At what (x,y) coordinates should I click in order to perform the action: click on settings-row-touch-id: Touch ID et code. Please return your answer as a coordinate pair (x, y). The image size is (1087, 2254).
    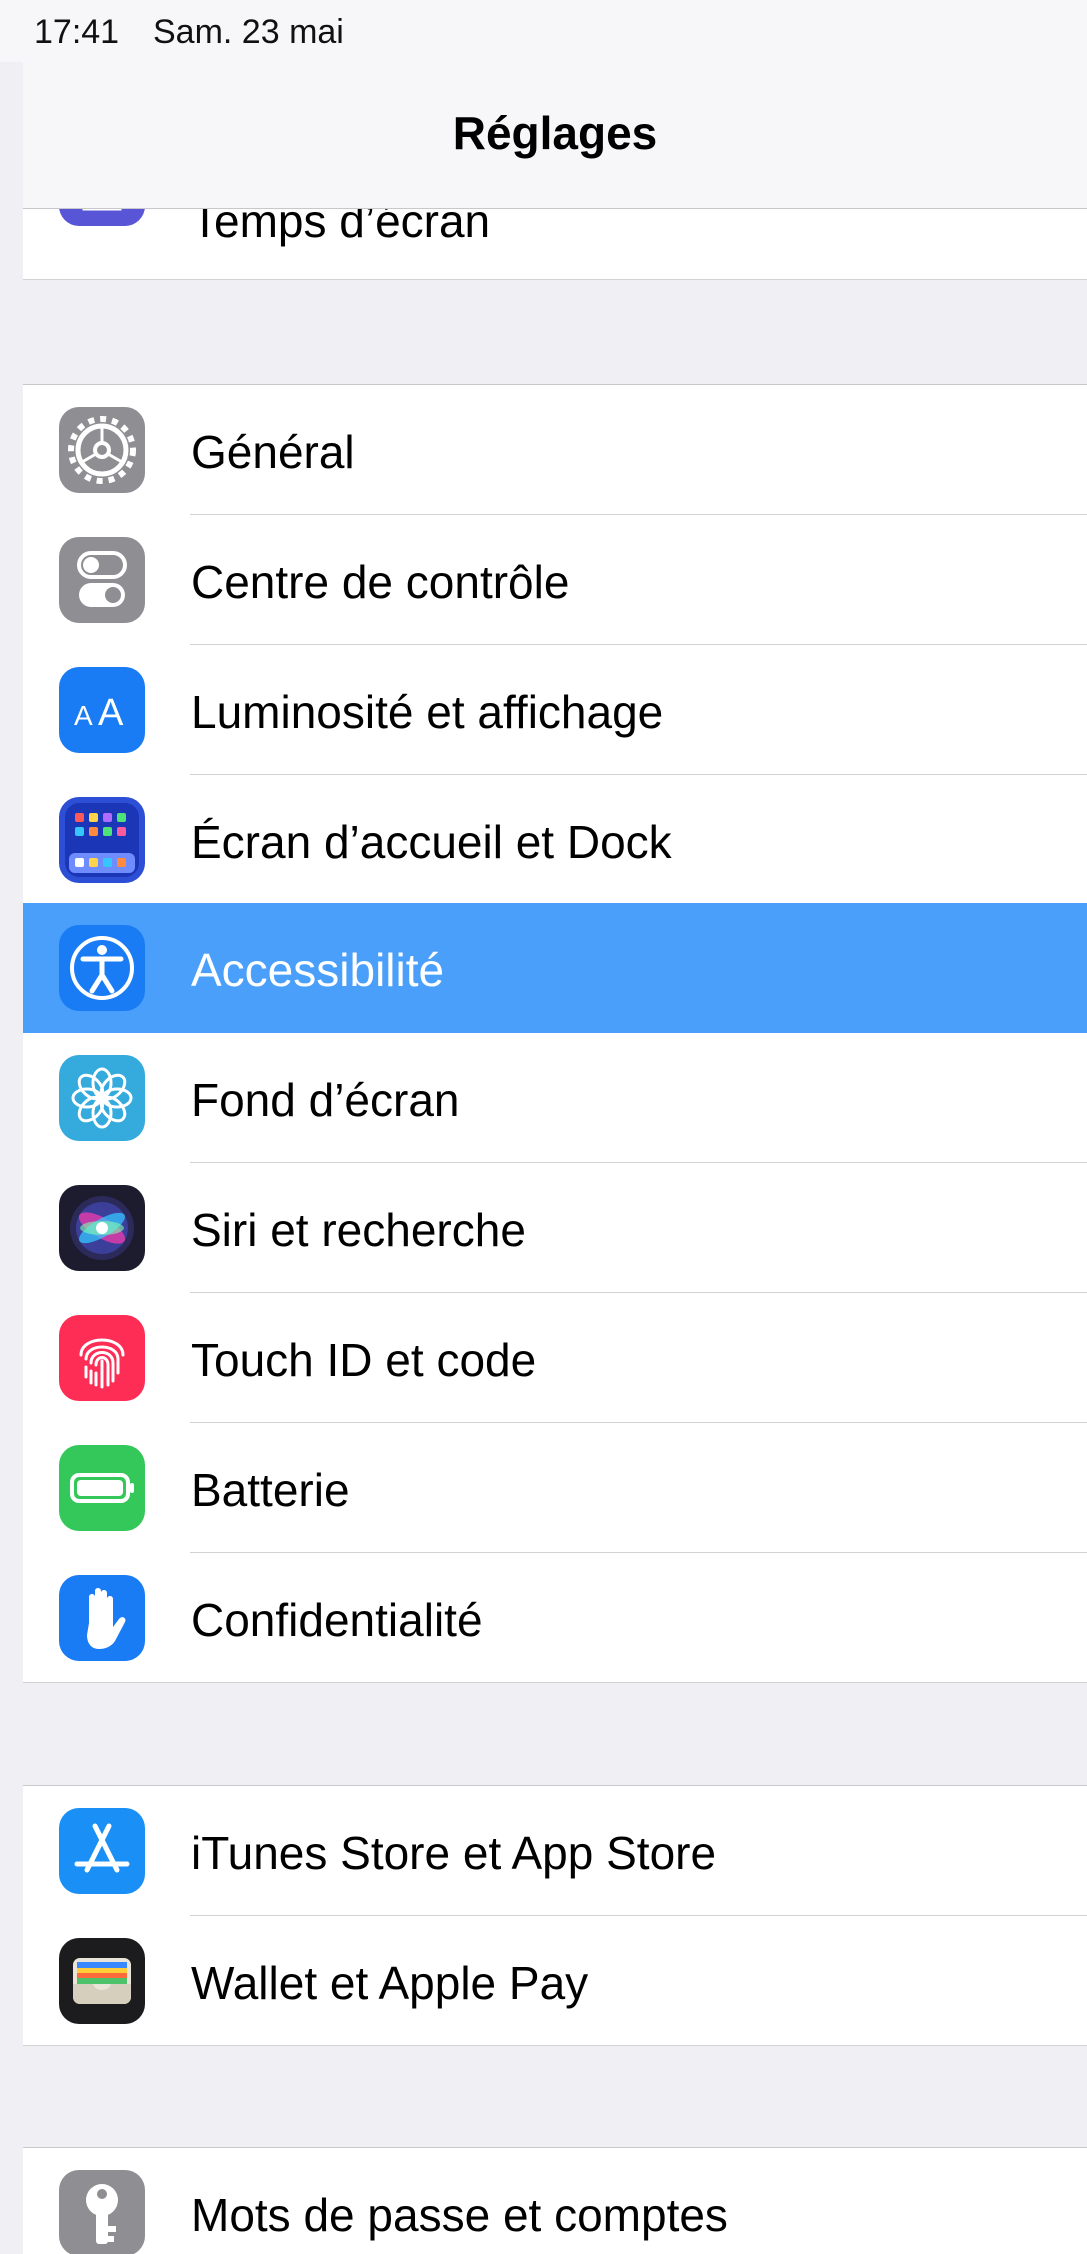
    Looking at the image, I should click on (555, 1358).